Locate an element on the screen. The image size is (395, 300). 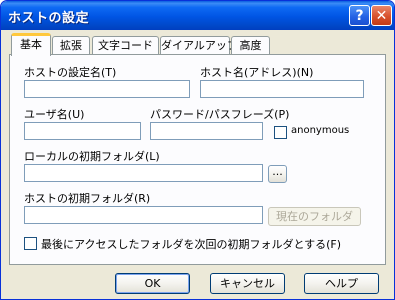
host-name-input is located at coordinates (282, 89).